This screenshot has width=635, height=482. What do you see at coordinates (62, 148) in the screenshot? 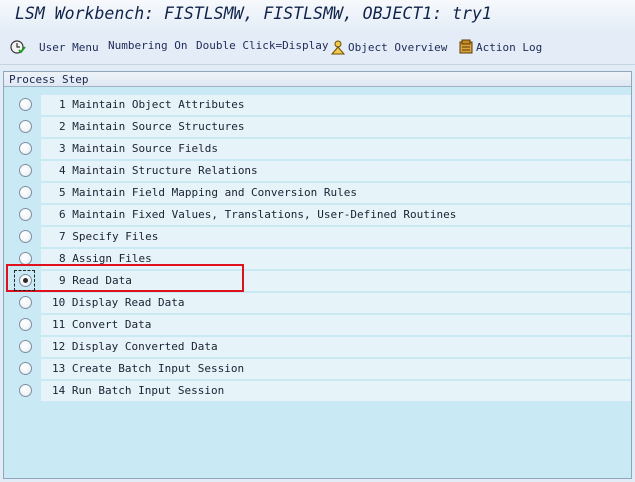
I see `process-step-number: 3` at bounding box center [62, 148].